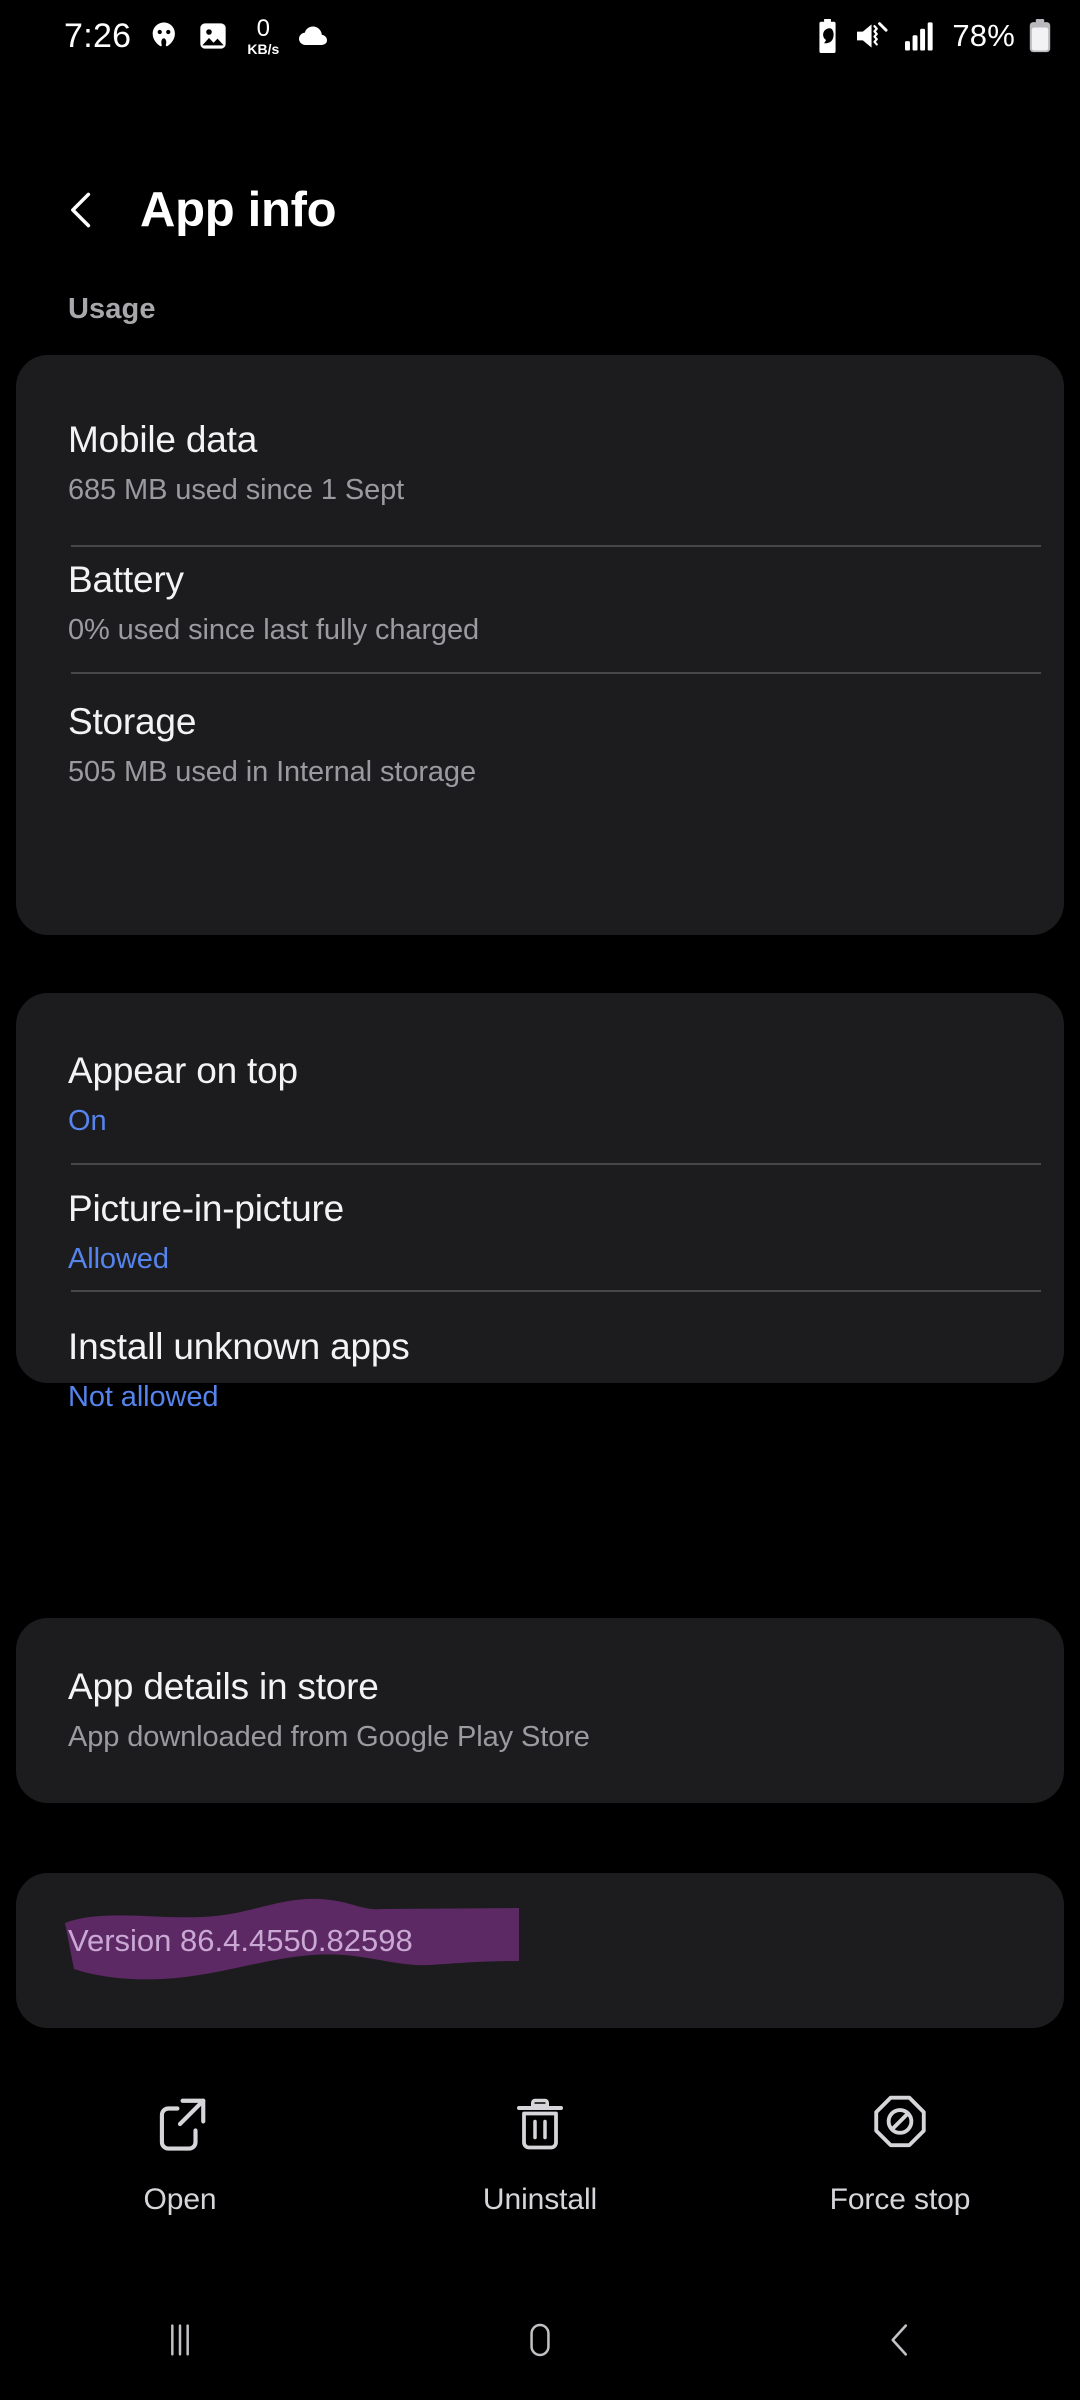  I want to click on uninstall-button: Uninstall, so click(540, 2151).